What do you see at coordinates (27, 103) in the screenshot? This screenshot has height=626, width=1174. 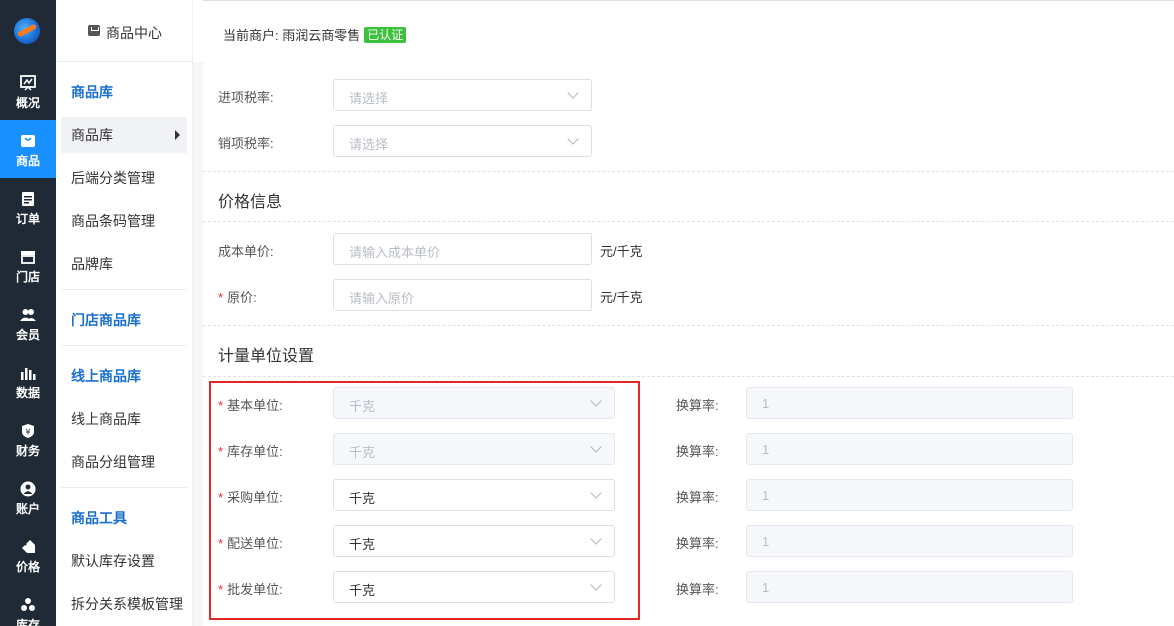 I see `nav-label: 概况` at bounding box center [27, 103].